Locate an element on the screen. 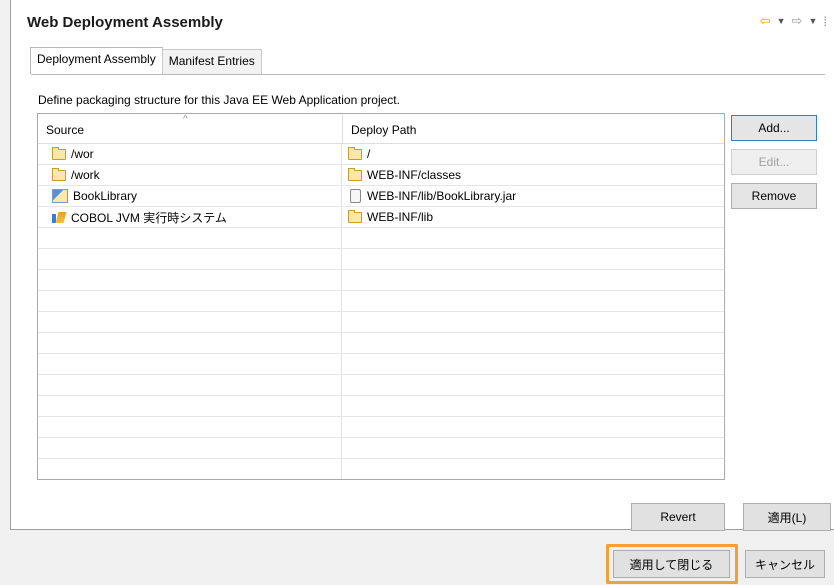 Image resolution: width=834 pixels, height=585 pixels. table-header: Source ^ Deploy Path is located at coordinates (381, 129).